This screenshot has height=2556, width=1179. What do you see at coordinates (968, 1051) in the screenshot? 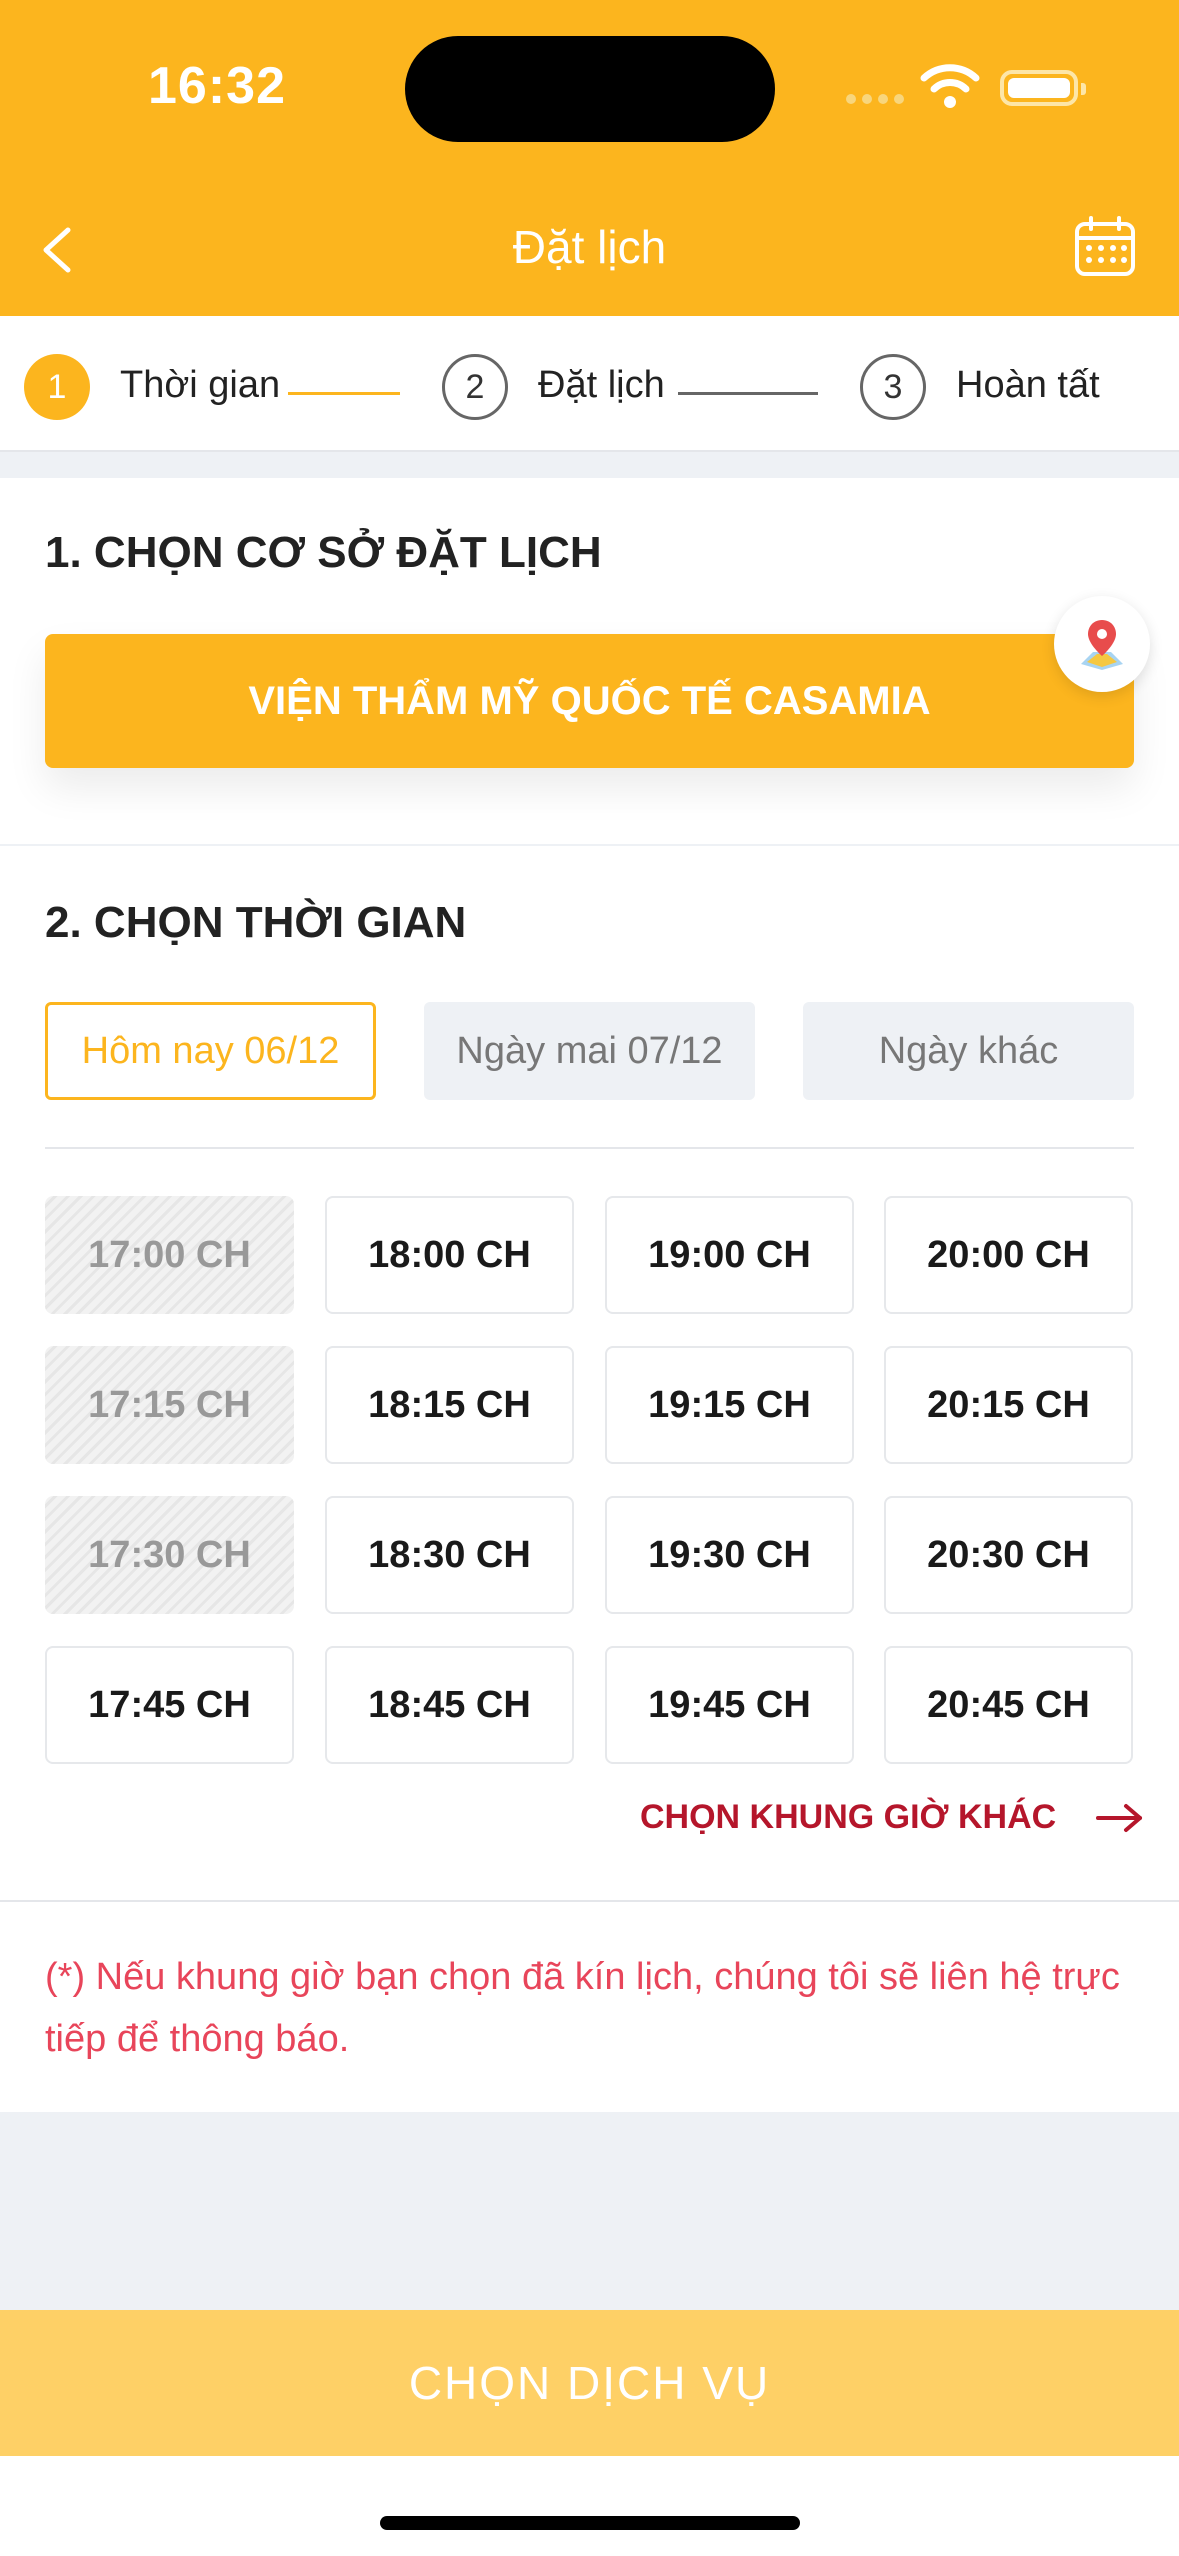
I see `date-tab-other: Ngày khác` at bounding box center [968, 1051].